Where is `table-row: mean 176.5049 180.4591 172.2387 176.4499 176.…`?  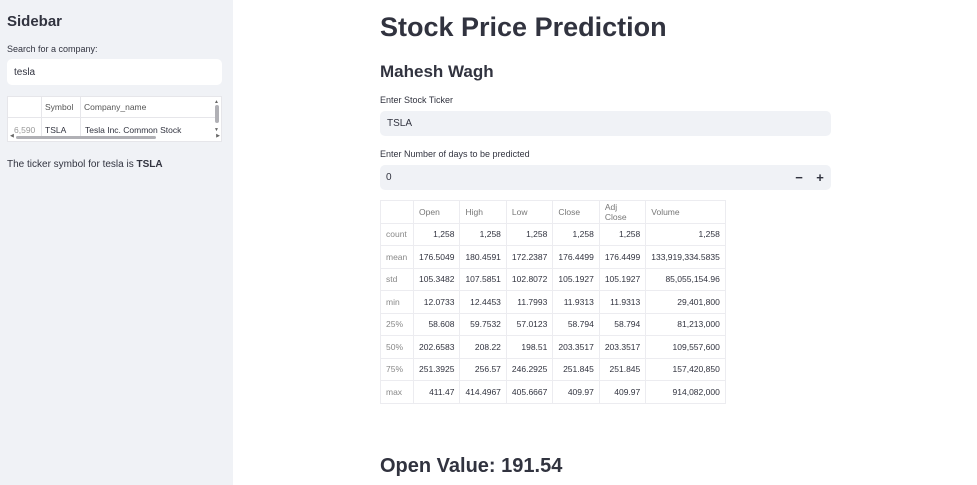 table-row: mean 176.5049 180.4591 172.2387 176.4499 176.… is located at coordinates (553, 257).